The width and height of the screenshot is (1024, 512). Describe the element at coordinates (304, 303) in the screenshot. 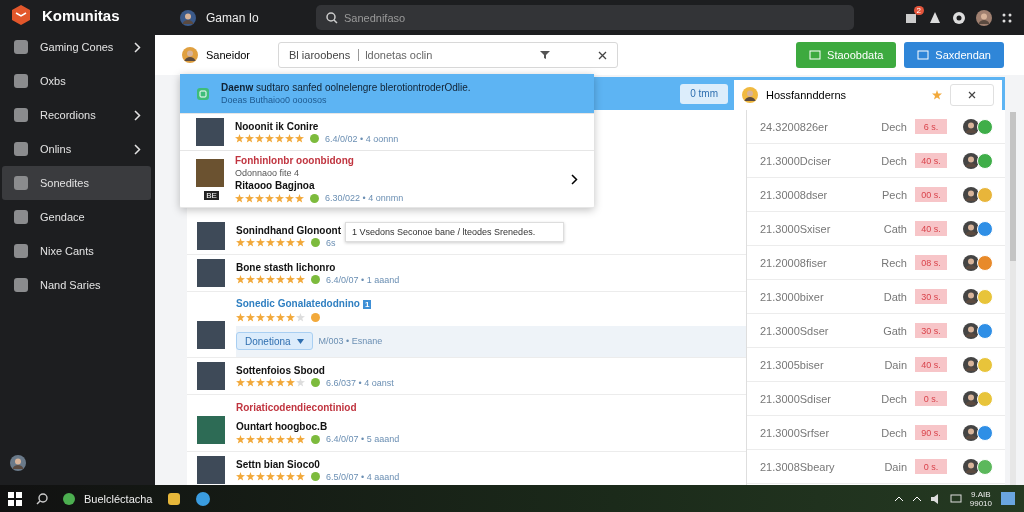

I see `game-title: Sonedic Gonalatedodnino 1` at that location.